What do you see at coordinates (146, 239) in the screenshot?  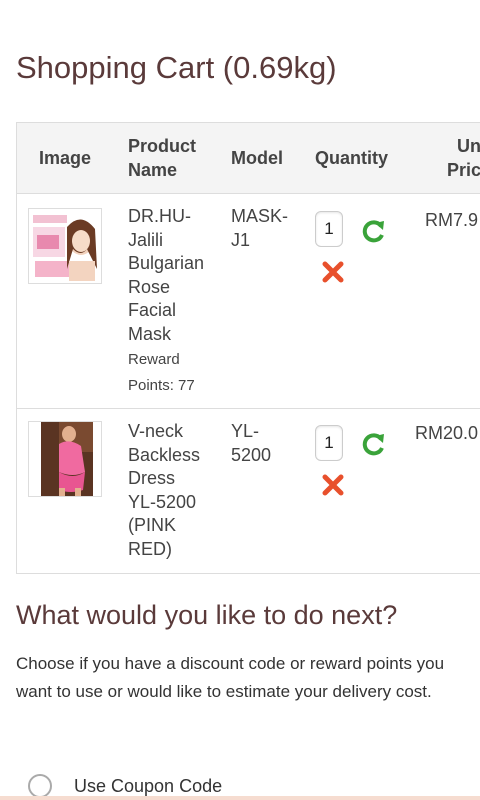 I see `product-name-line: Jalili` at bounding box center [146, 239].